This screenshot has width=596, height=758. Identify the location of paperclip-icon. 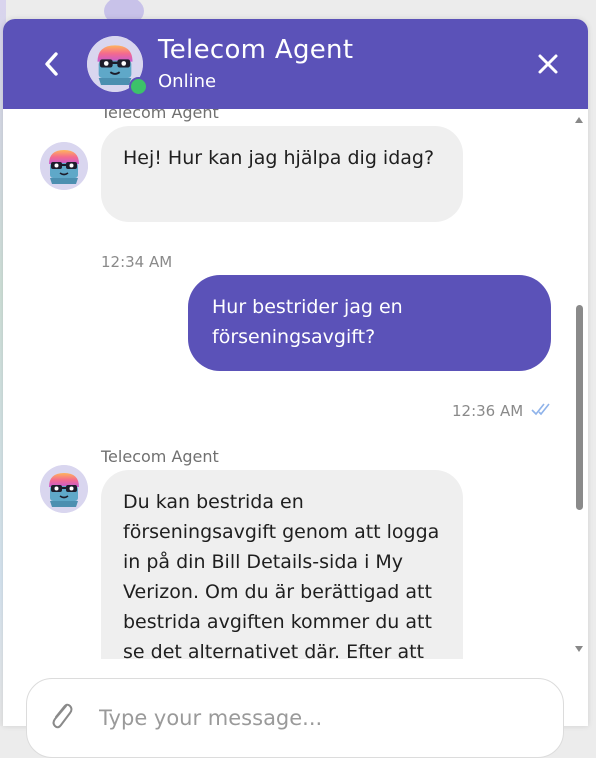
(62, 716).